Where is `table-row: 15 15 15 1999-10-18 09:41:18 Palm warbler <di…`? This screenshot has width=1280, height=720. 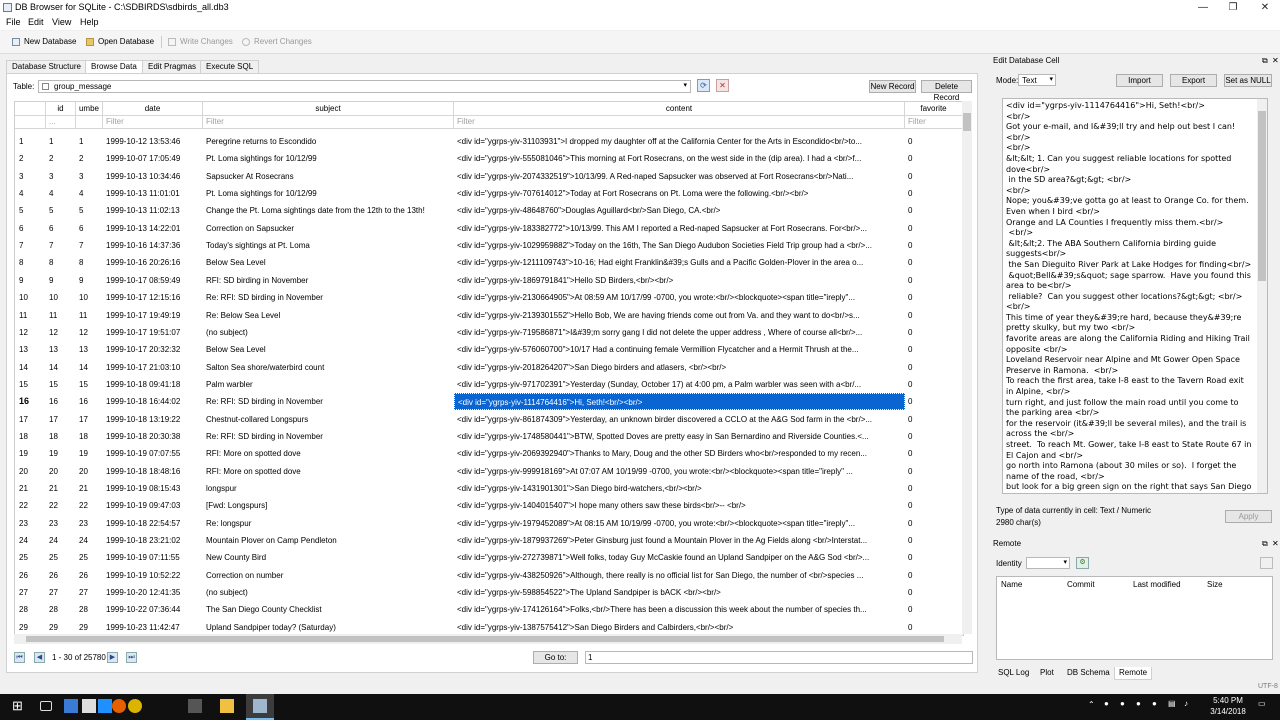
table-row: 15 15 15 1999-10-18 09:41:18 Palm warbler <di… is located at coordinates (489, 384).